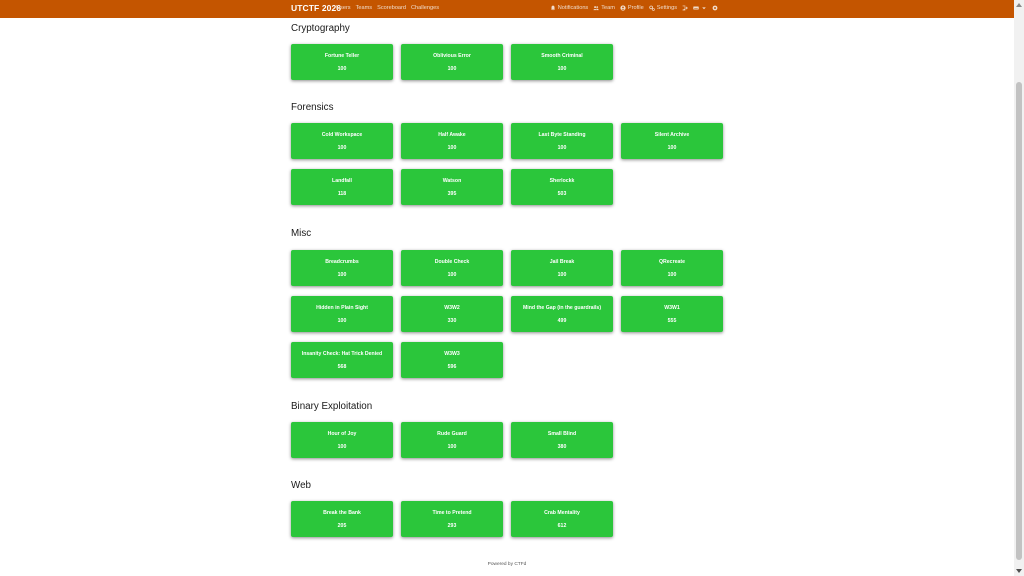  Describe the element at coordinates (672, 134) in the screenshot. I see `challenge-name: Silent Archive` at that location.